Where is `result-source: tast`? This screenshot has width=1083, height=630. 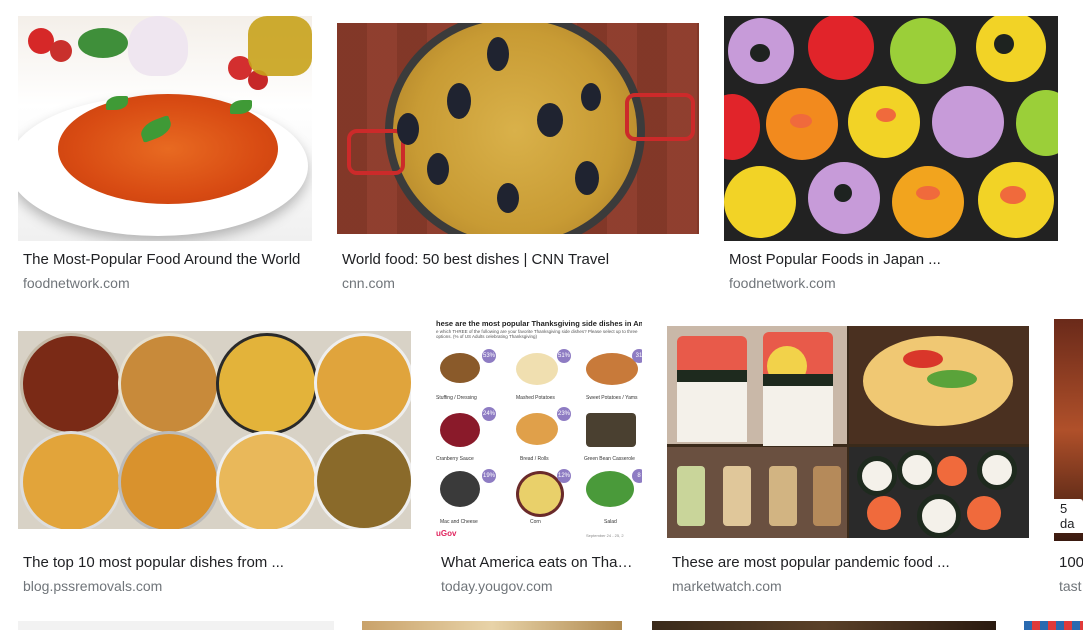 result-source: tast is located at coordinates (1071, 586).